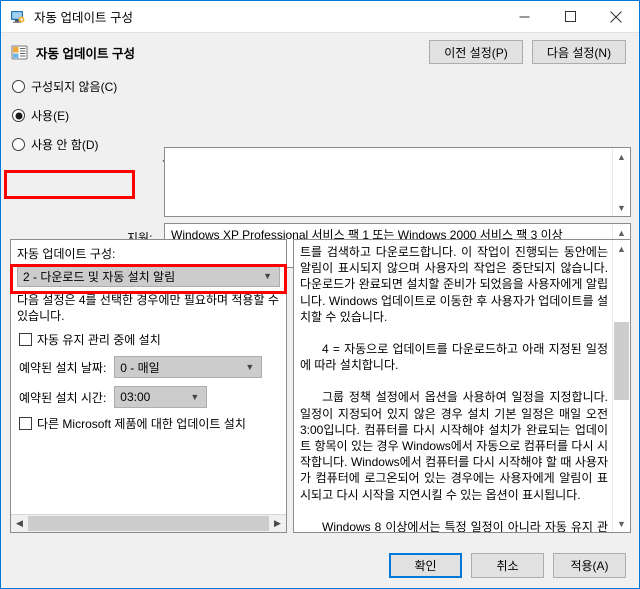 The image size is (640, 589). Describe the element at coordinates (140, 367) in the screenshot. I see `scheduled-install-day-value: 0 - 매일` at that location.